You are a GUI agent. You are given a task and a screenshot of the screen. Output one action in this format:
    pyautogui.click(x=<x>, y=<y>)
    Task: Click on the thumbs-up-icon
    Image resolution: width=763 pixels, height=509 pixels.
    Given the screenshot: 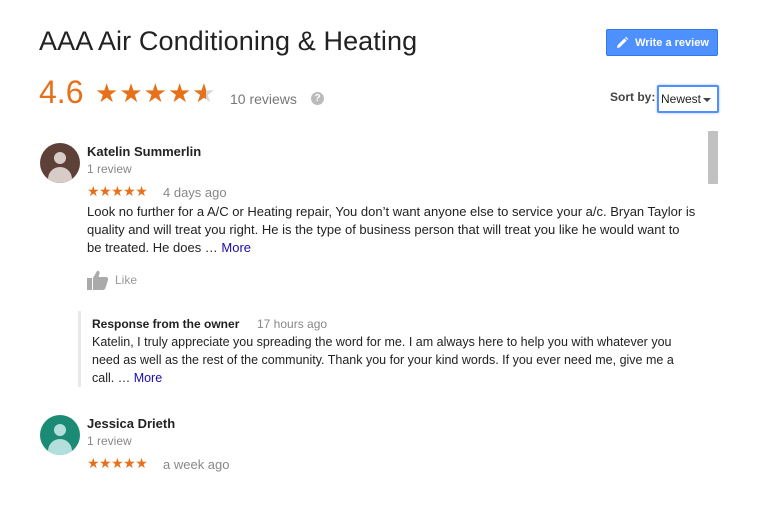 What is the action you would take?
    pyautogui.click(x=98, y=280)
    